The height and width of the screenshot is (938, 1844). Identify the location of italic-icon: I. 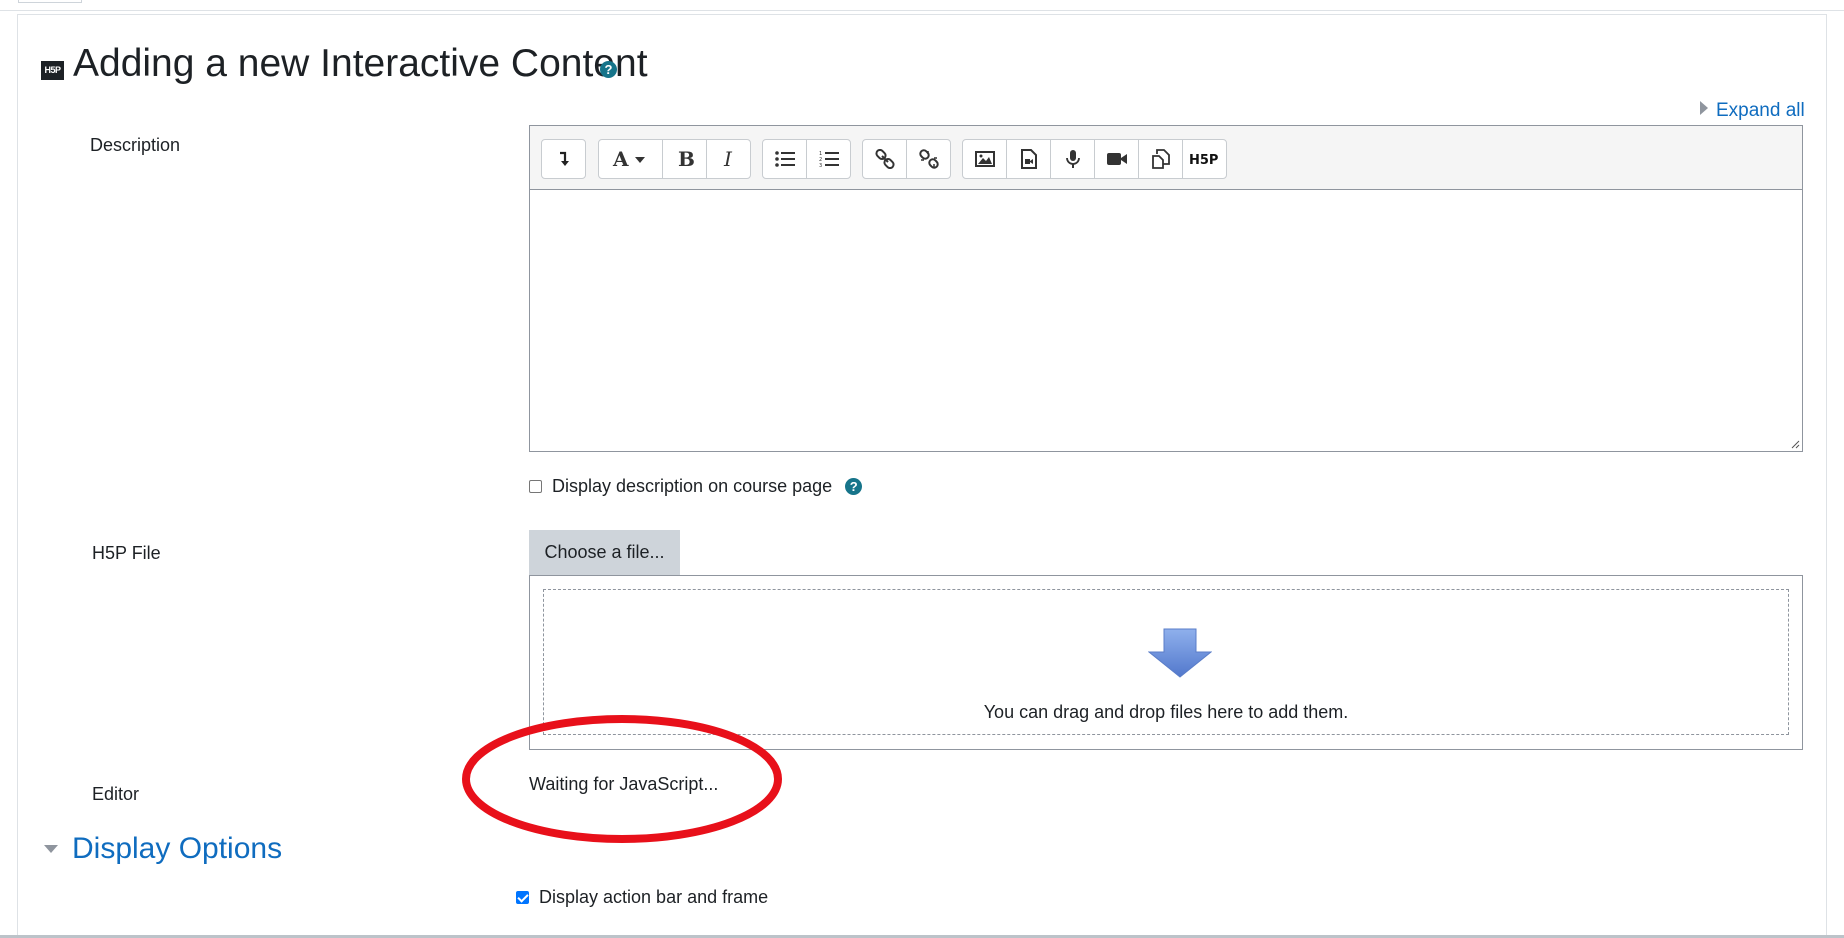
(728, 159).